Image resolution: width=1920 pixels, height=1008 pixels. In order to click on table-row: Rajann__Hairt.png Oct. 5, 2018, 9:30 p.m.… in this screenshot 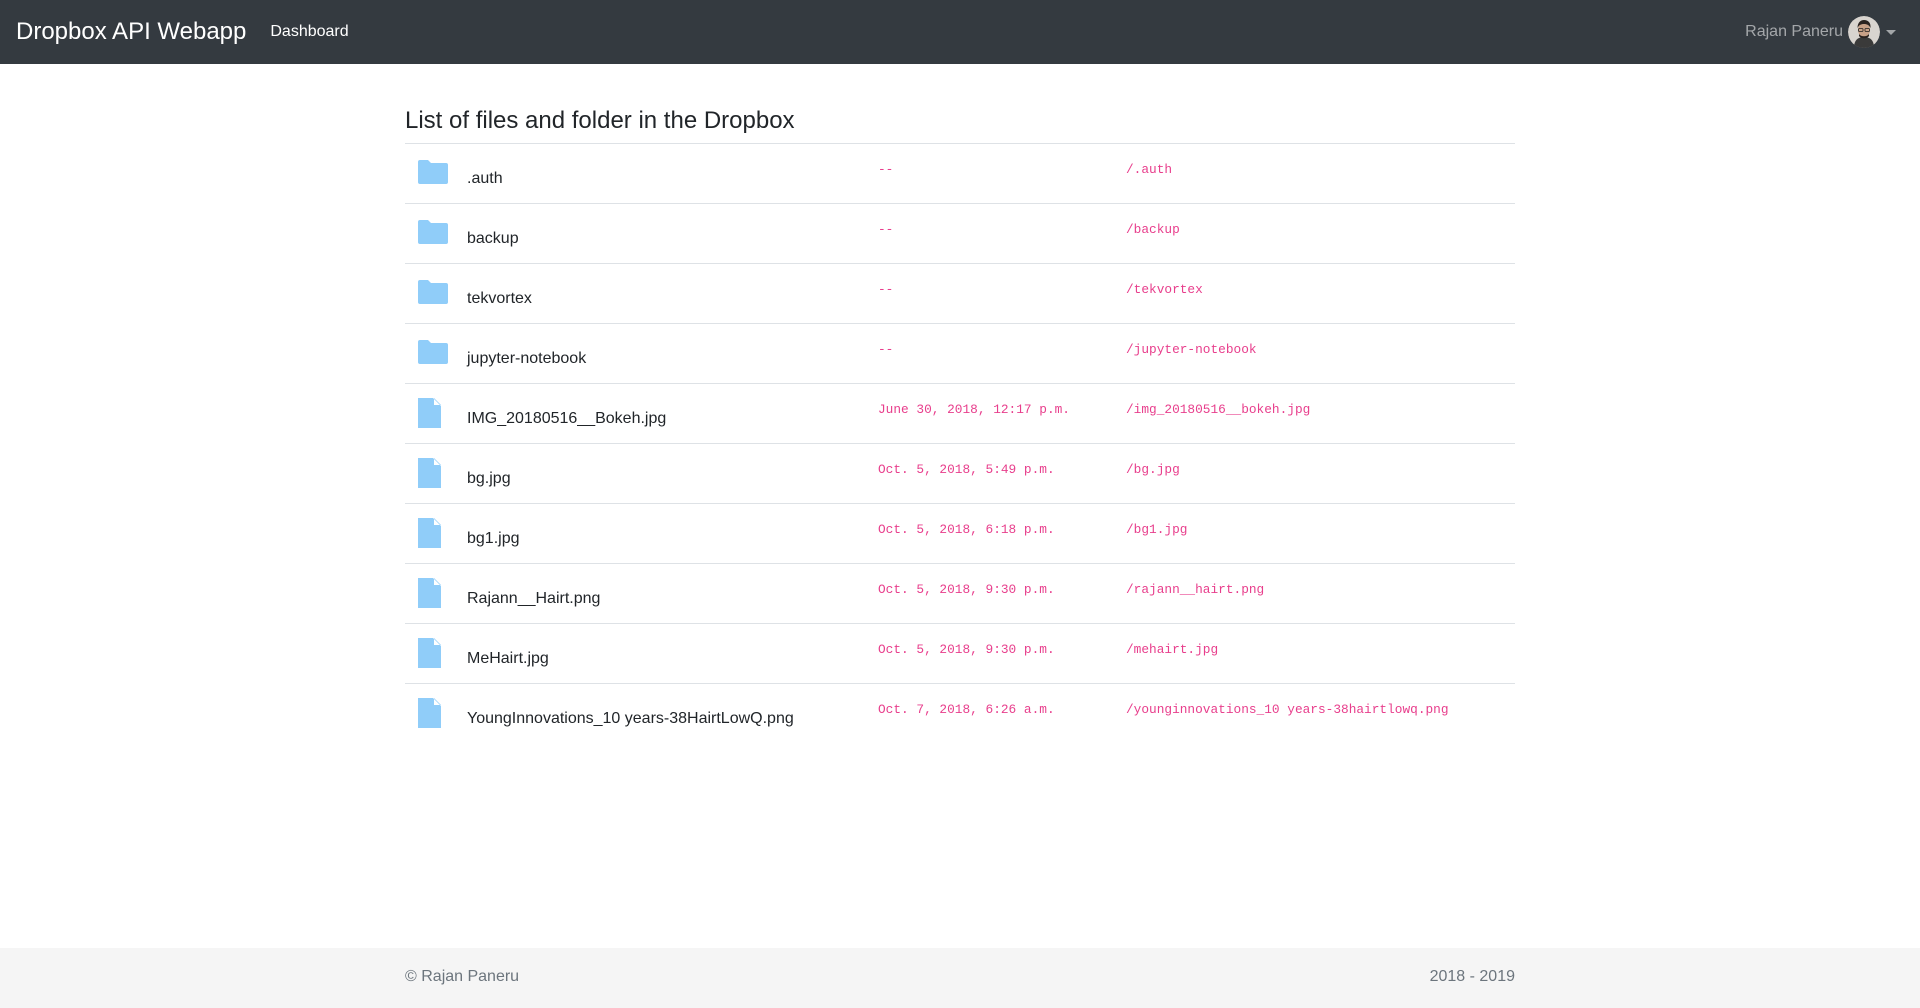, I will do `click(960, 593)`.